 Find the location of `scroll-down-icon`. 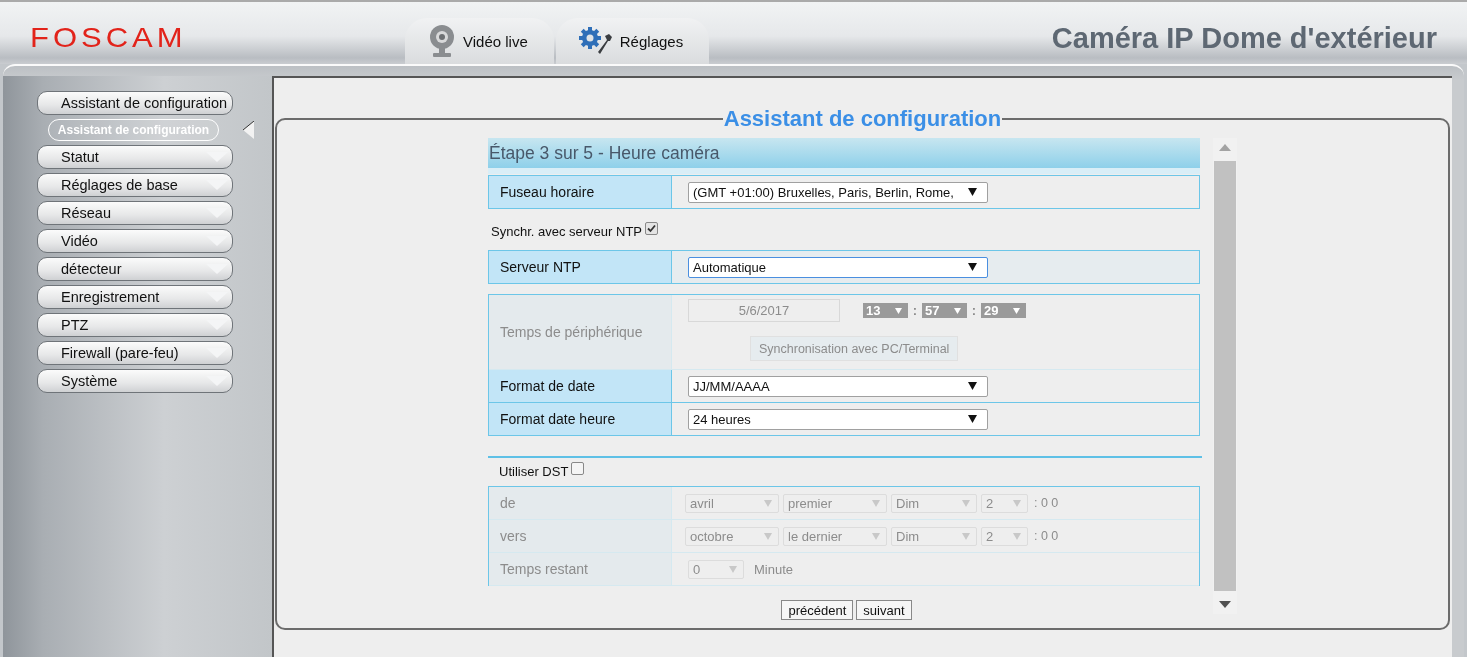

scroll-down-icon is located at coordinates (1225, 604).